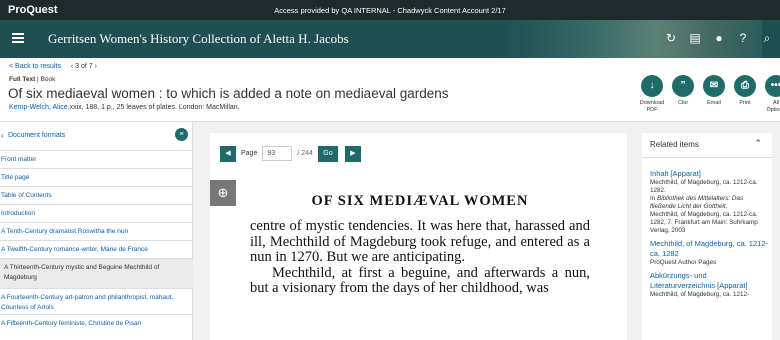 The height and width of the screenshot is (340, 780). I want to click on chevron-up-icon: ⌃, so click(758, 143).